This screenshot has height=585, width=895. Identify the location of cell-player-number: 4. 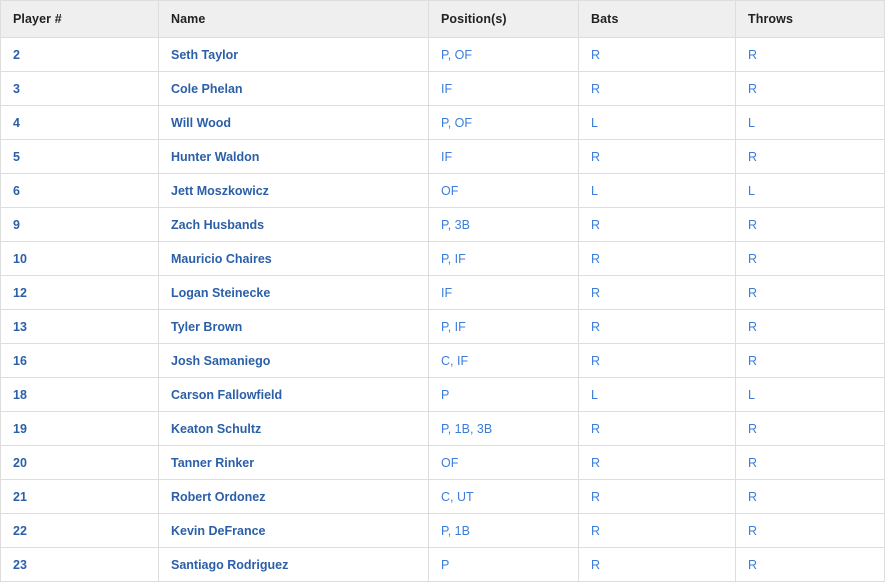
(79, 122).